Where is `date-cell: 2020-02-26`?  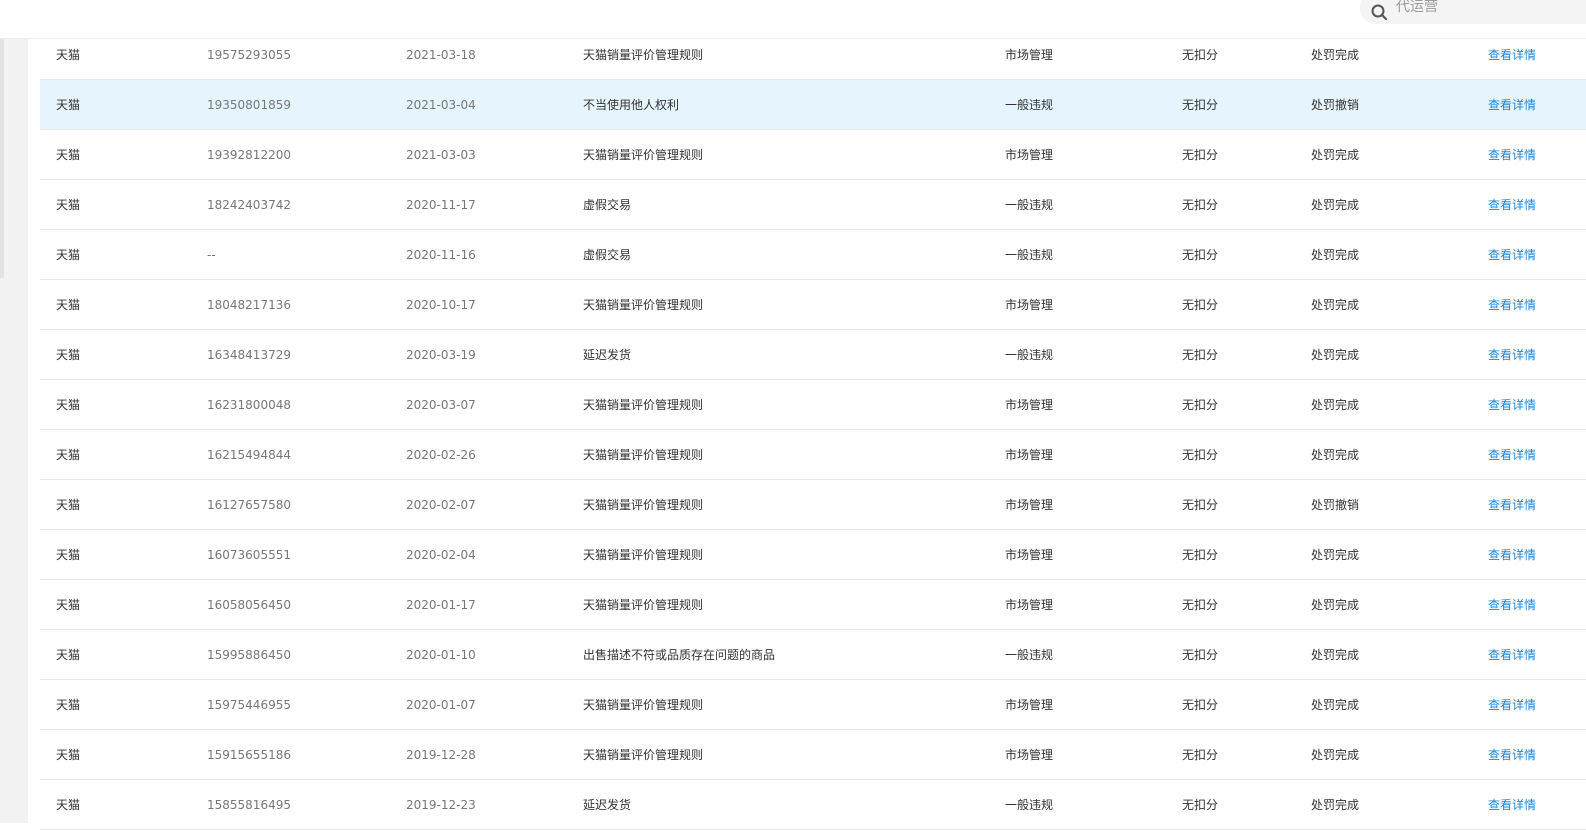
date-cell: 2020-02-26 is located at coordinates (441, 455).